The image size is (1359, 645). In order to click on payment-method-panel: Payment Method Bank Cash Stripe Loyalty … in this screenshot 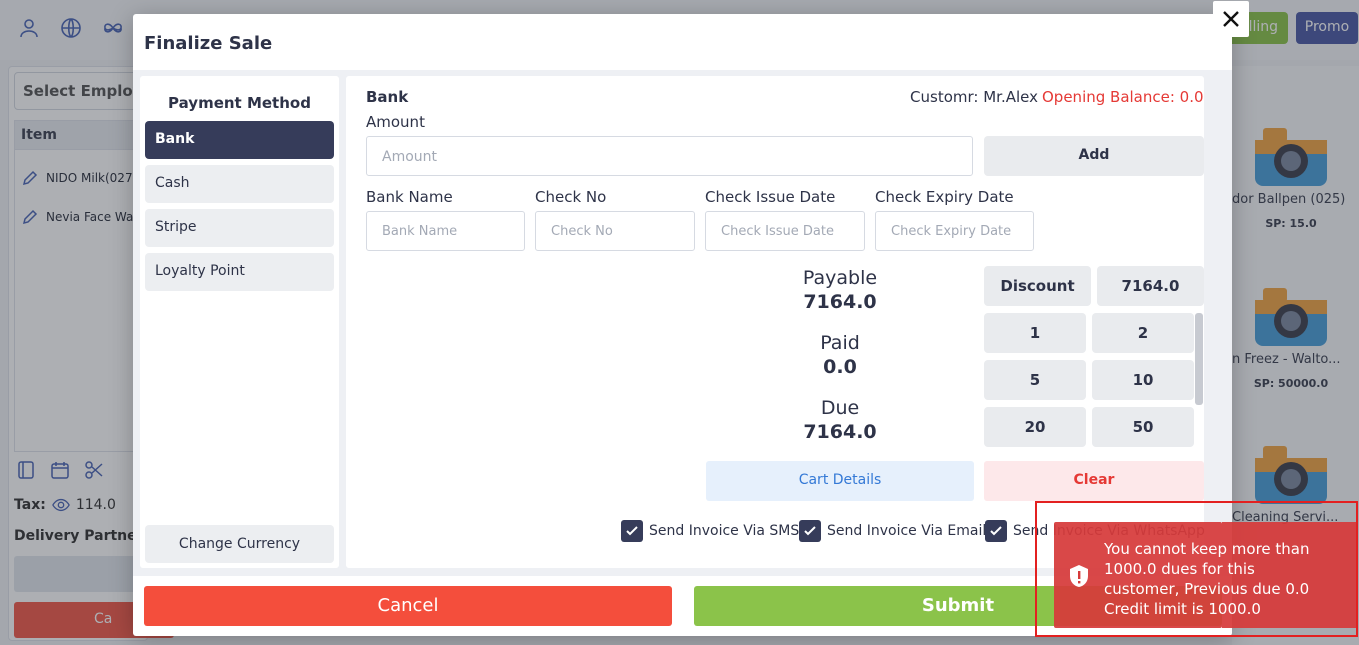, I will do `click(239, 322)`.